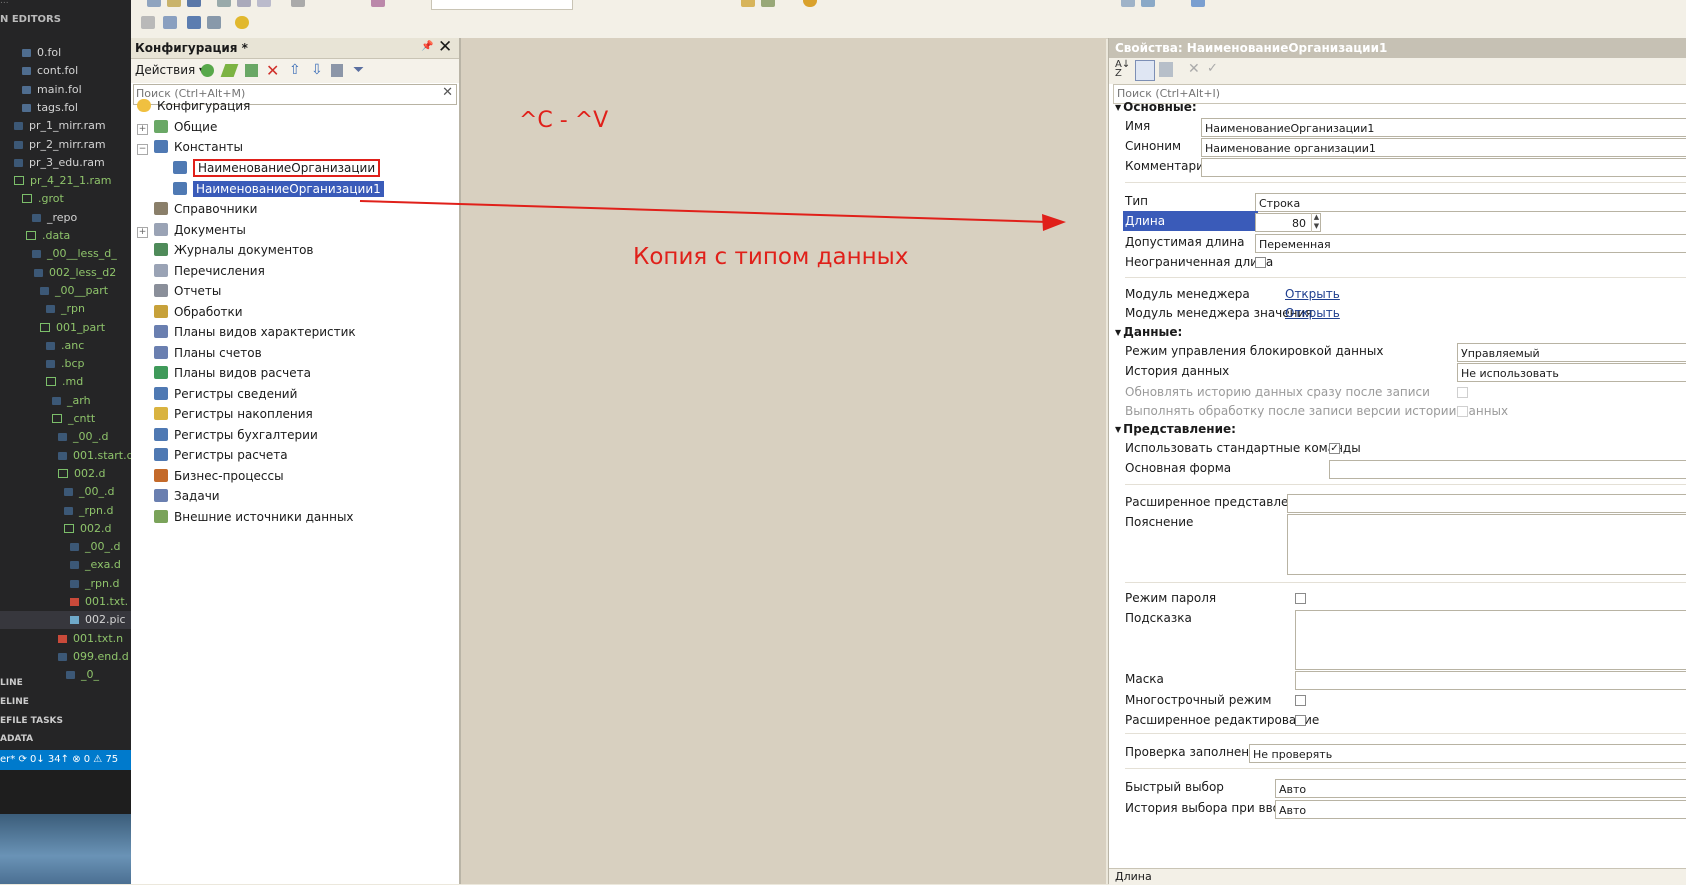 This screenshot has width=1686, height=885. Describe the element at coordinates (1470, 243) in the screenshot. I see `allowed-length-field: Переменная` at that location.